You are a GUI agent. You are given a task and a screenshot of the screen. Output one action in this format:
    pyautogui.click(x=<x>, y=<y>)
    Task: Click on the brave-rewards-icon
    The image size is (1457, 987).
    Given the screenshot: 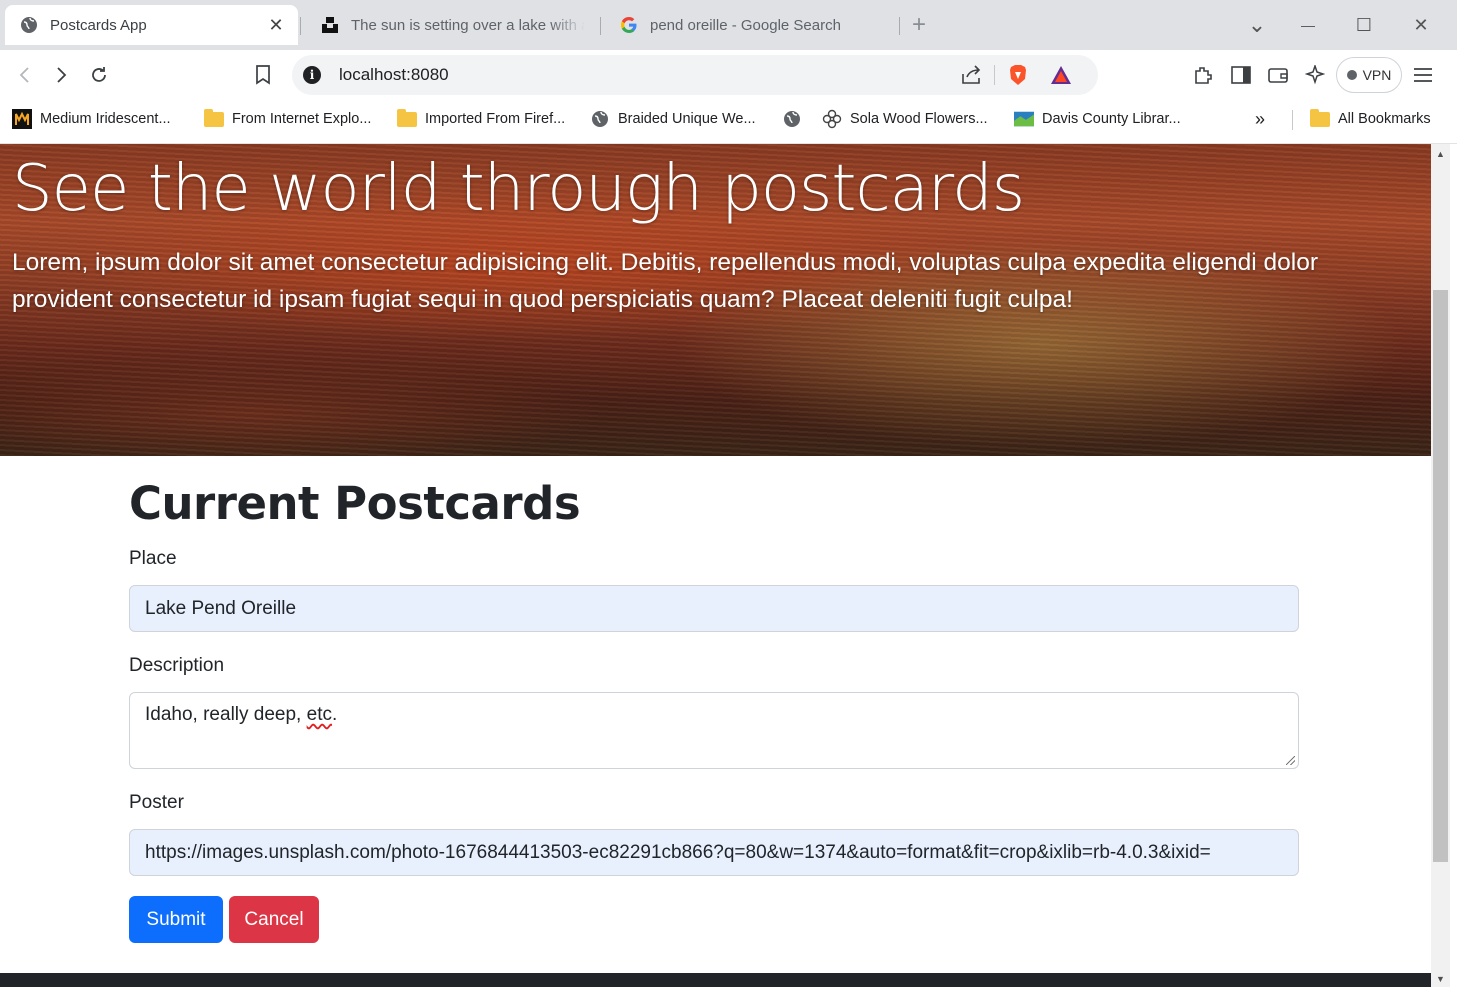 What is the action you would take?
    pyautogui.click(x=1061, y=75)
    